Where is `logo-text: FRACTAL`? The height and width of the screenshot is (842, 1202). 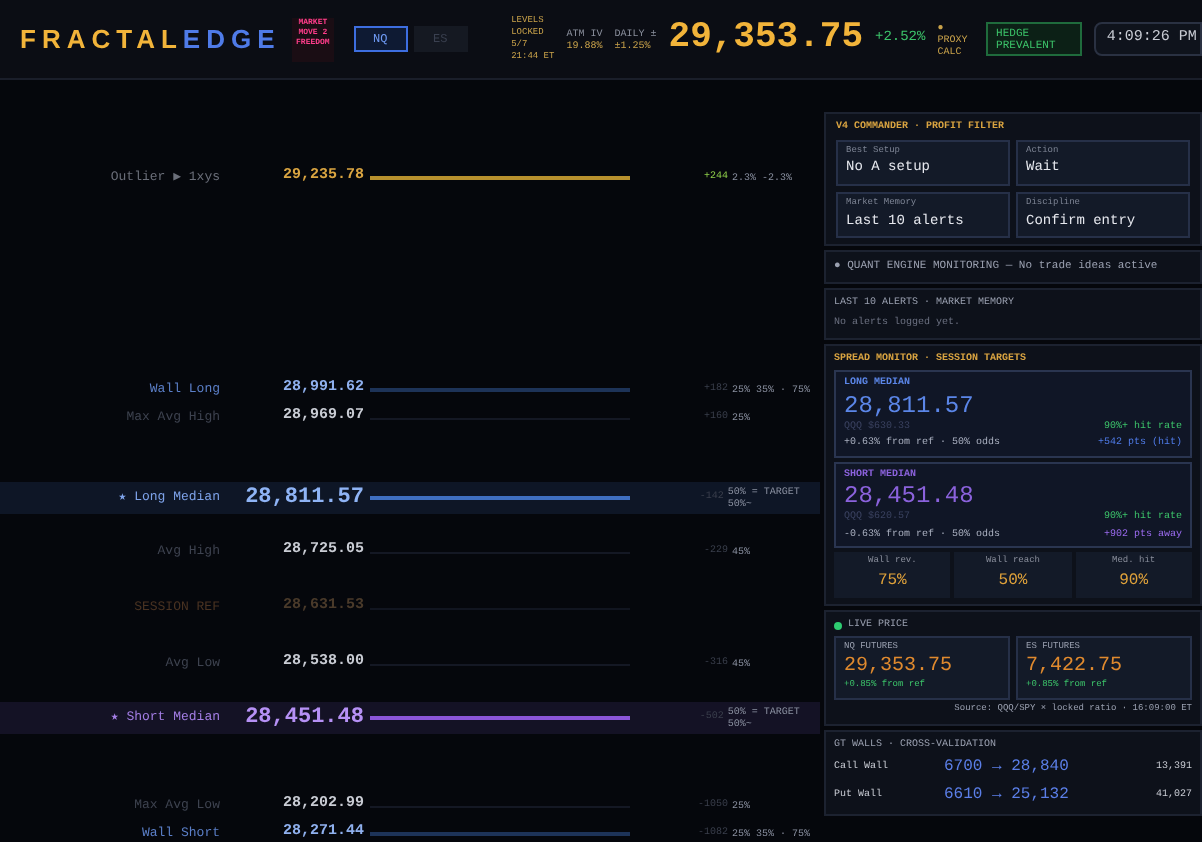 logo-text: FRACTAL is located at coordinates (101, 39).